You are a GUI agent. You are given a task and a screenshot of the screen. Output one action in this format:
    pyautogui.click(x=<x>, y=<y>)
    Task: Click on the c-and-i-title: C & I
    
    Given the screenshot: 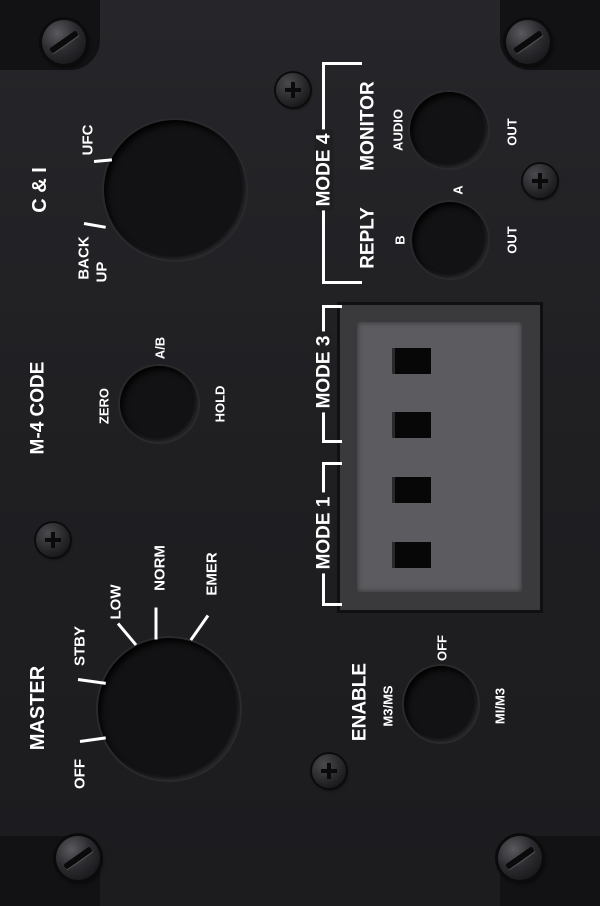 What is the action you would take?
    pyautogui.click(x=40, y=190)
    